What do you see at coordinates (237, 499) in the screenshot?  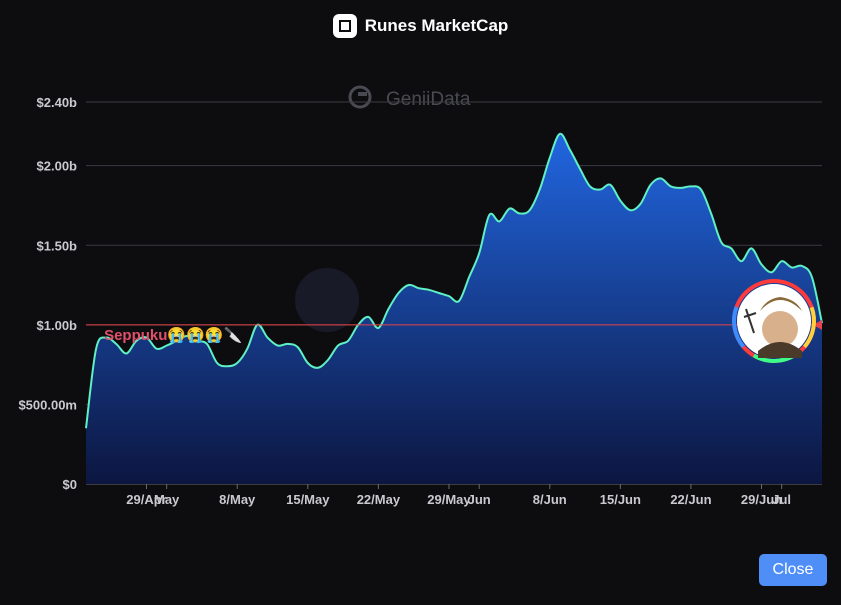 I see `x-tick-label: 8/May` at bounding box center [237, 499].